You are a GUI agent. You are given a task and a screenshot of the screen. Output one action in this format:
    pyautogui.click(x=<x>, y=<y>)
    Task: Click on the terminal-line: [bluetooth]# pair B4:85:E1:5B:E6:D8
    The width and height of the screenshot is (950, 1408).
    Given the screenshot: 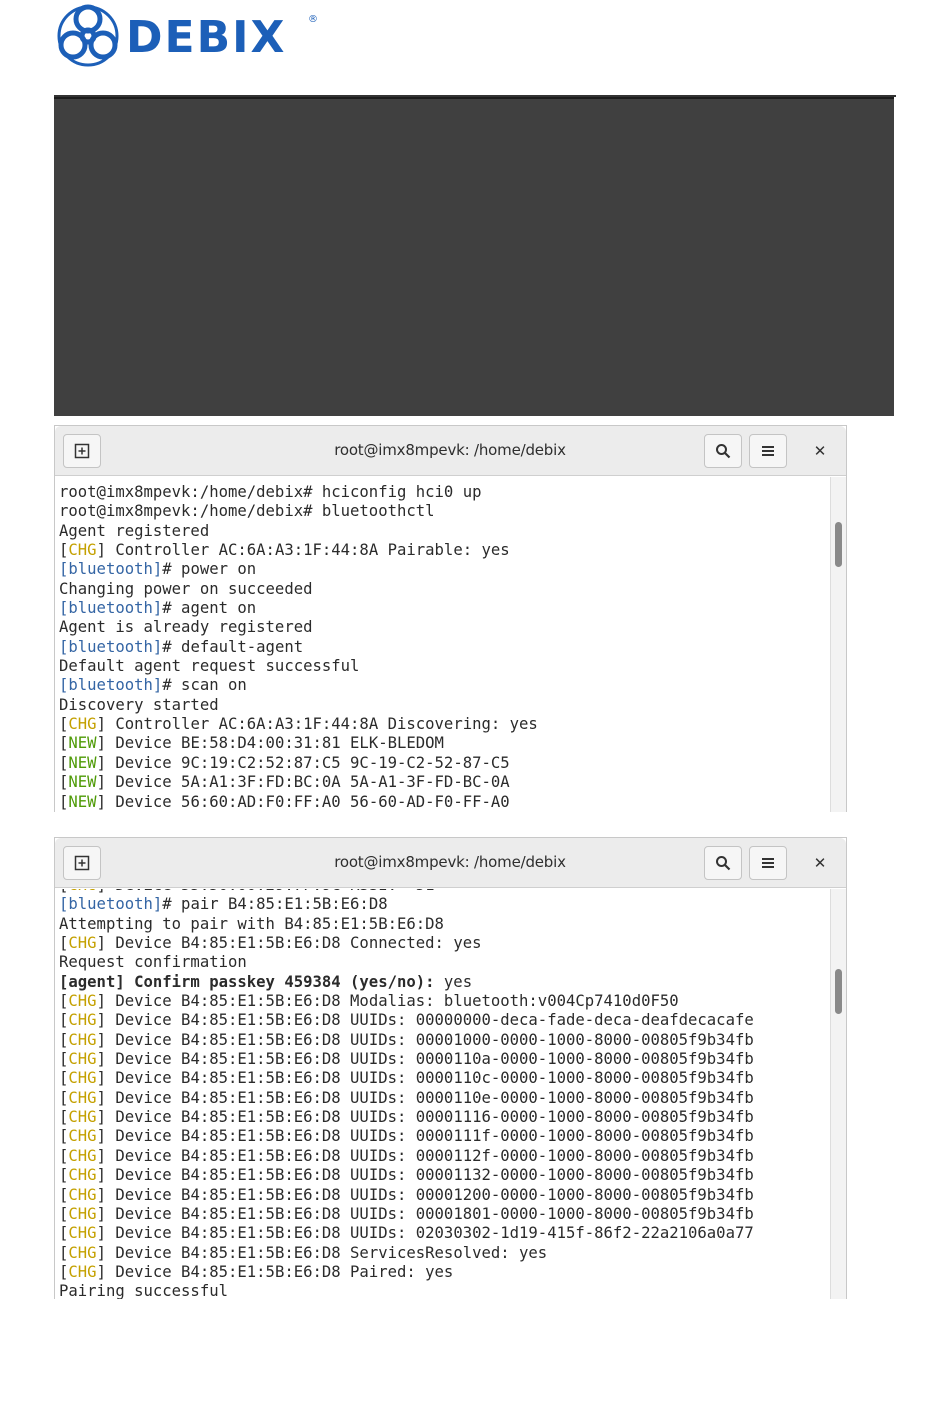 What is the action you would take?
    pyautogui.click(x=406, y=904)
    